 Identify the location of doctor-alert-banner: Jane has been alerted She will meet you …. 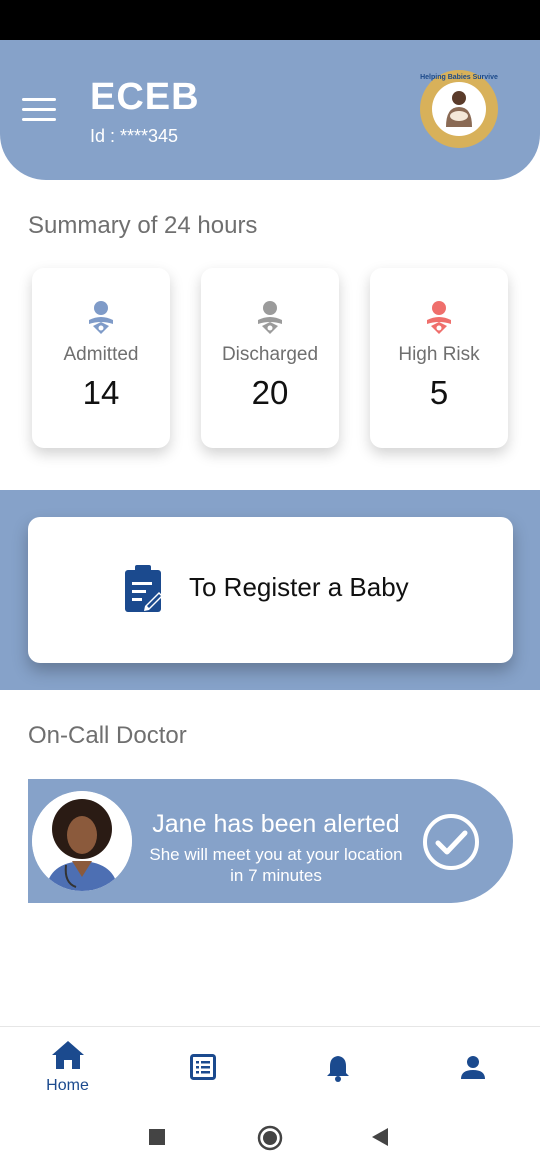
(270, 841).